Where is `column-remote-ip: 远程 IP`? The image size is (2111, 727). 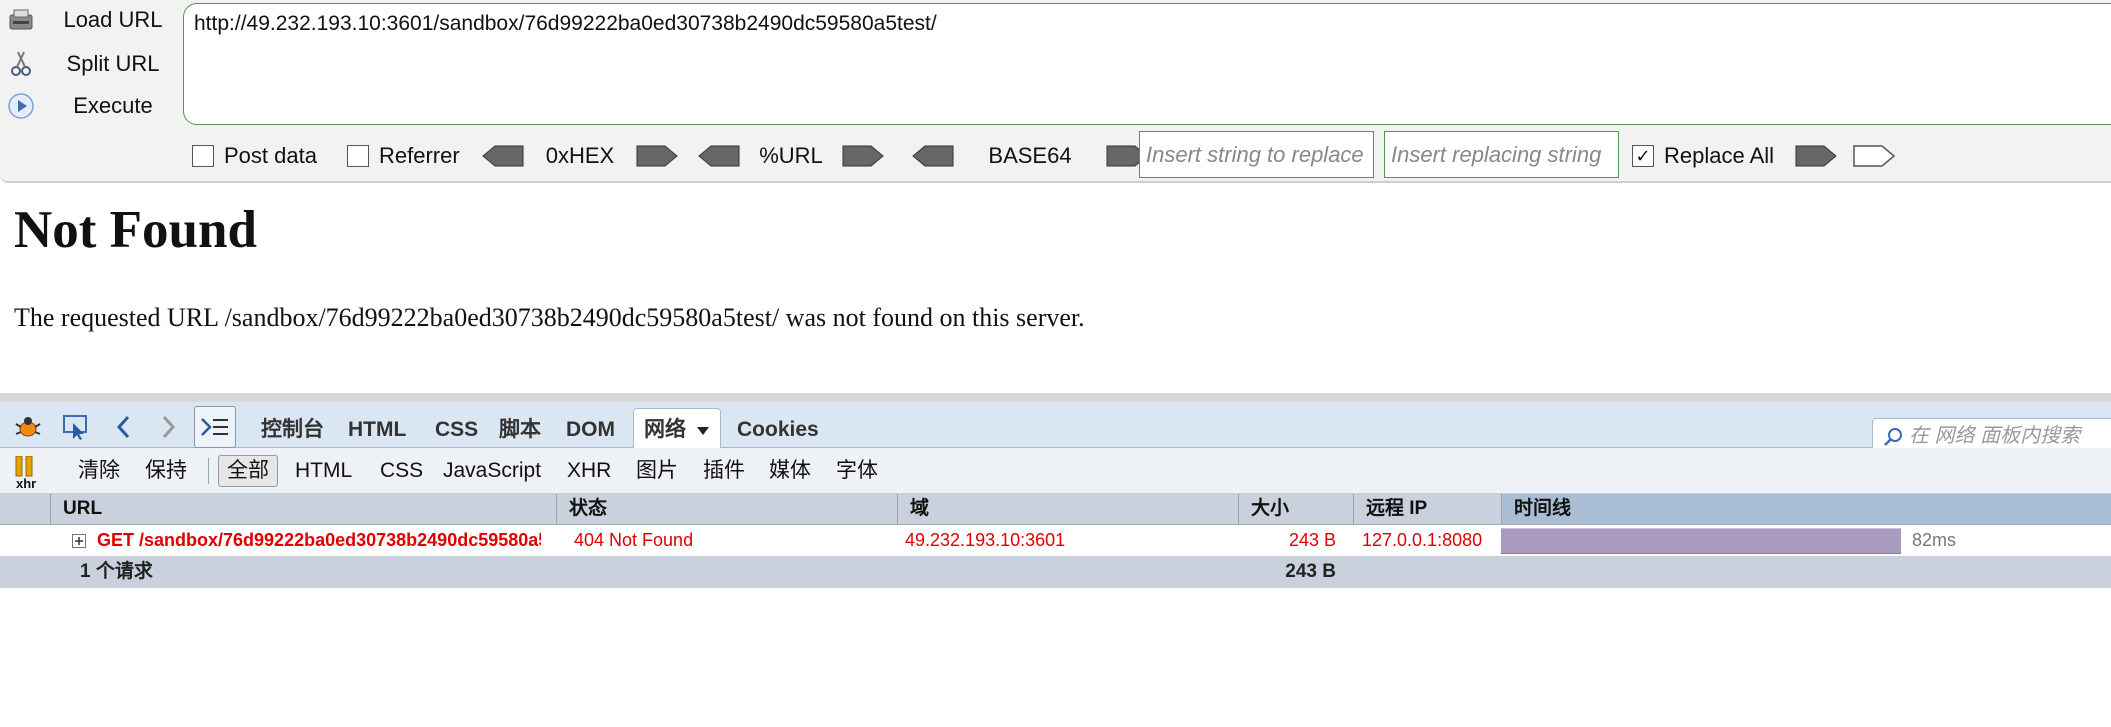
column-remote-ip: 远程 IP is located at coordinates (1427, 509).